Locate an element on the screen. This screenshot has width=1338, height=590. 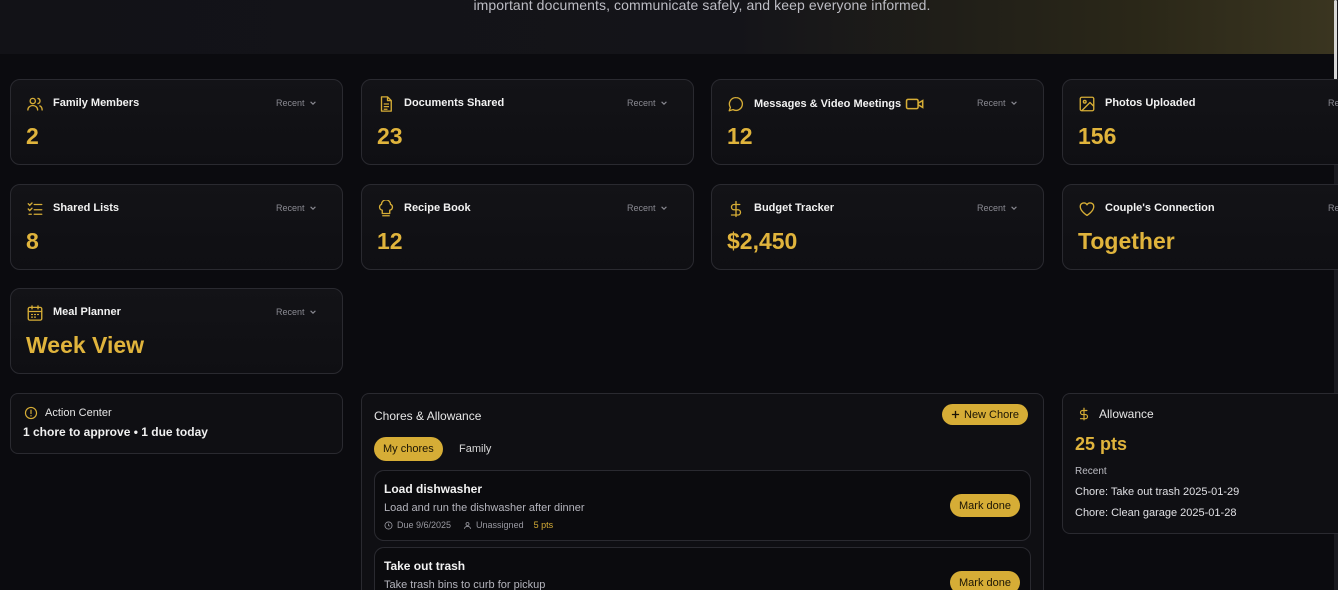
allowance-header: Allowance is located at coordinates (1115, 414).